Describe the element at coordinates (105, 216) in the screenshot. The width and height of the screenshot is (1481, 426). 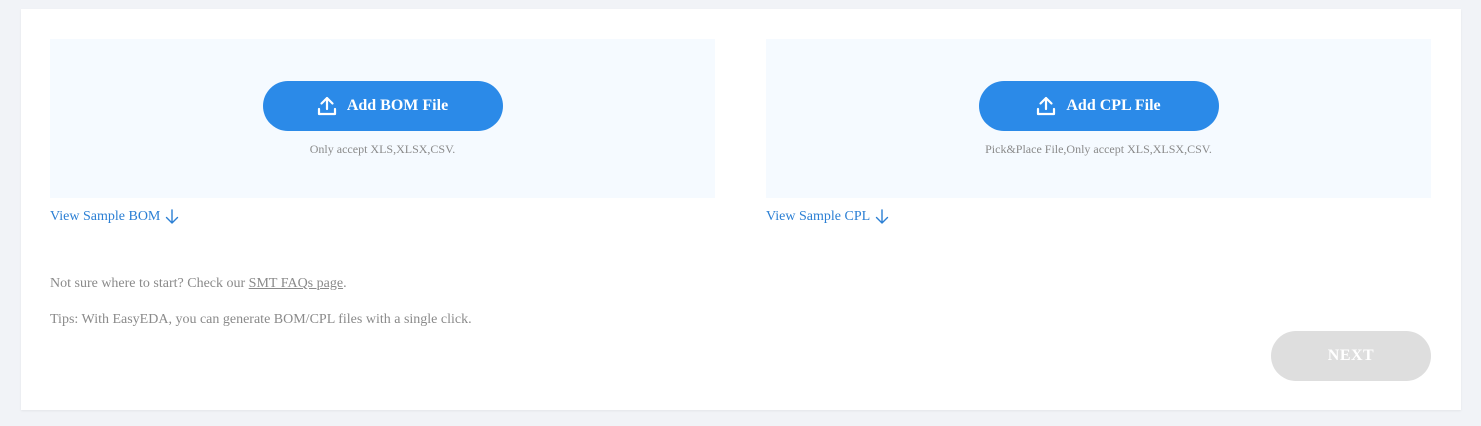
I see `view-sample-bom-label: View Sample BOM` at that location.